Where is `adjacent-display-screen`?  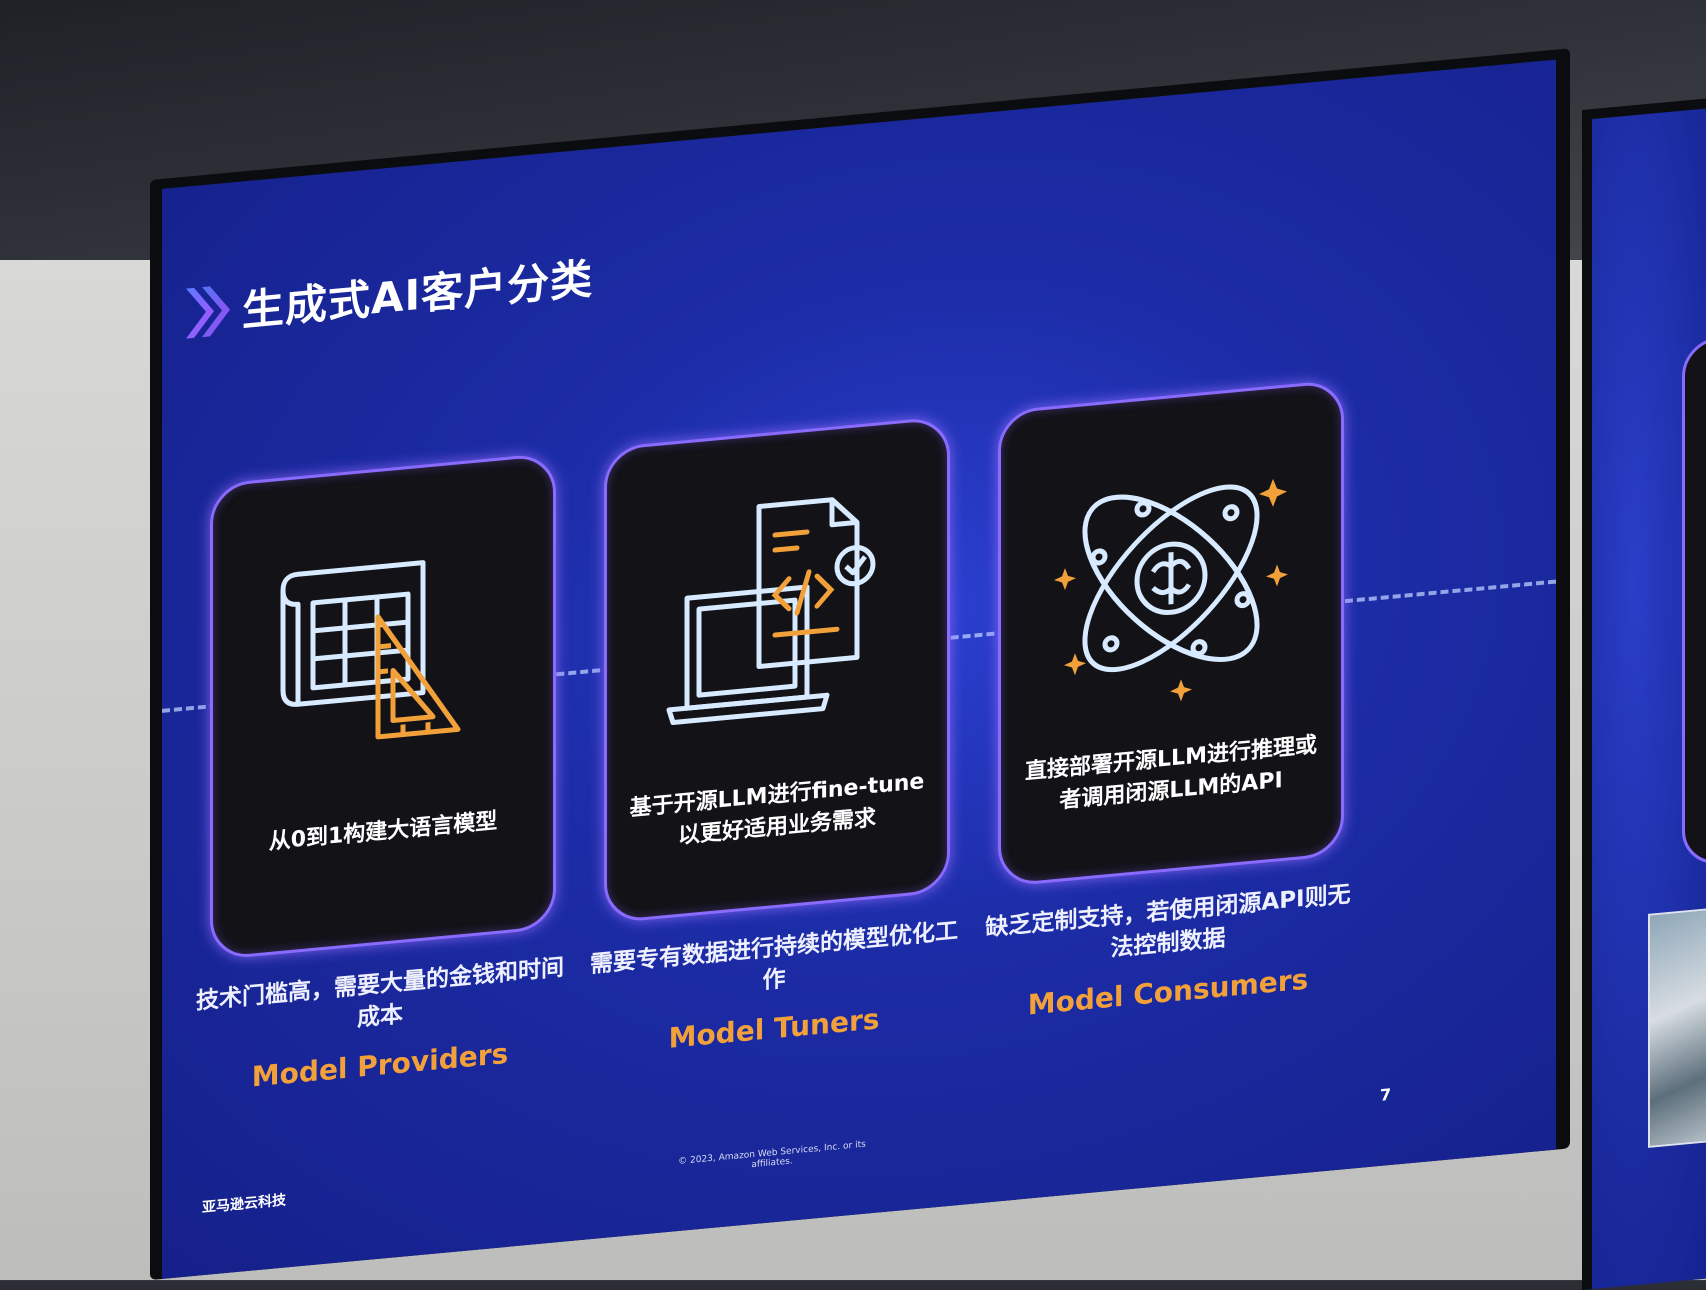
adjacent-display-screen is located at coordinates (1644, 693).